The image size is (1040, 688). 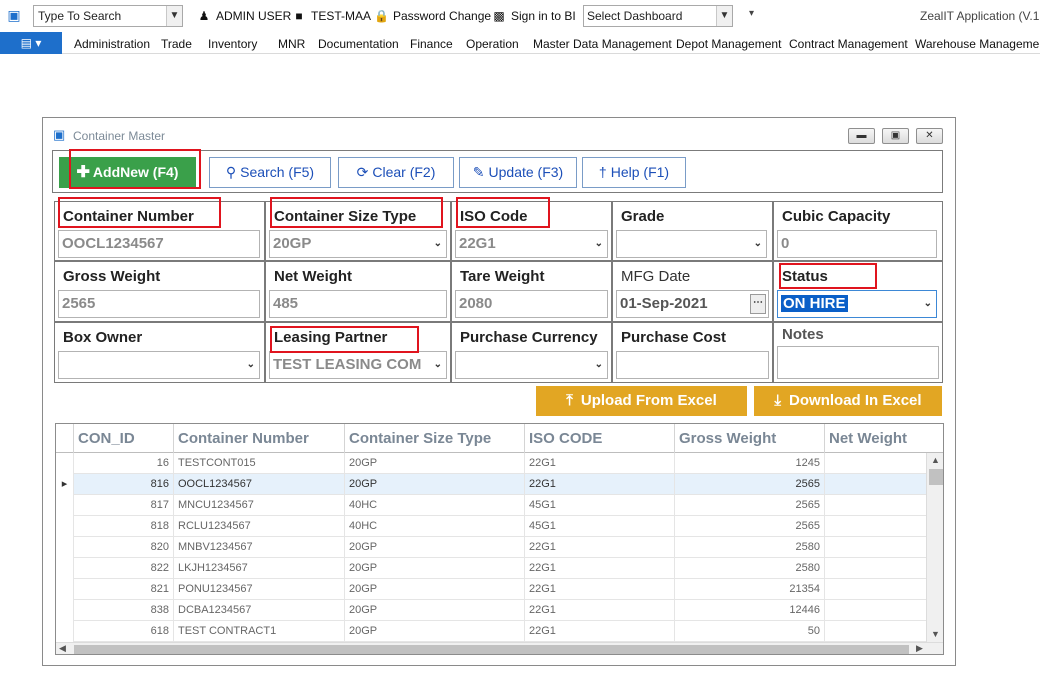 What do you see at coordinates (159, 365) in the screenshot?
I see `box-owner-select: ⌄` at bounding box center [159, 365].